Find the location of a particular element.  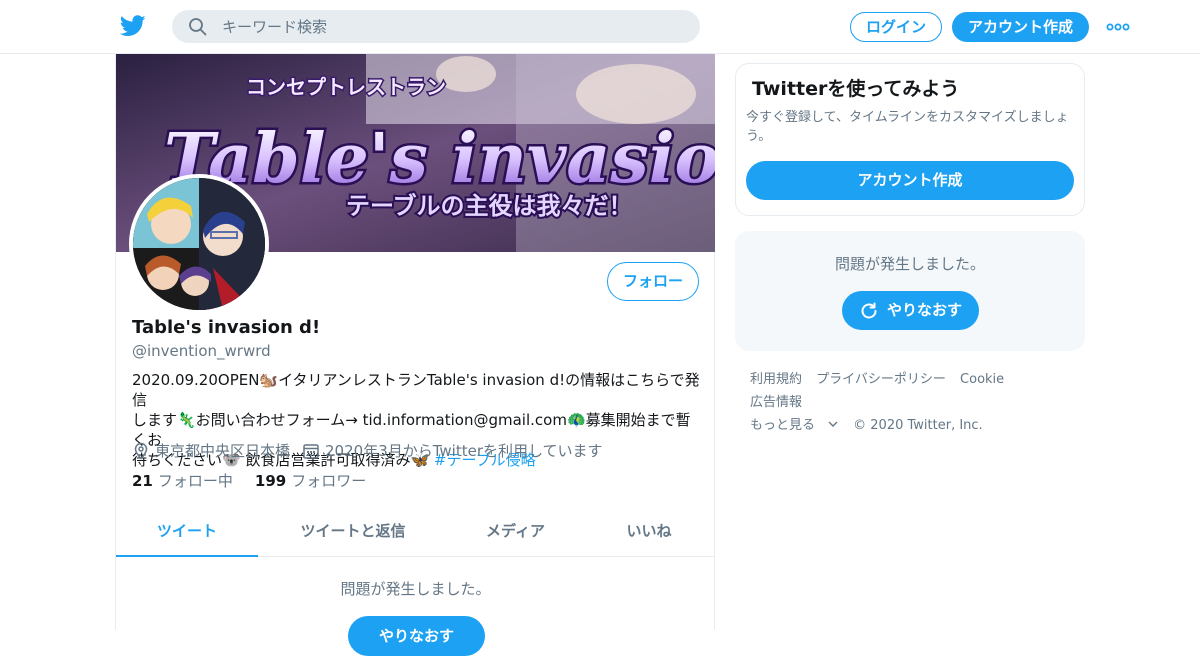

joined-item: 2020年3月からTwitterを利用しています is located at coordinates (452, 450).